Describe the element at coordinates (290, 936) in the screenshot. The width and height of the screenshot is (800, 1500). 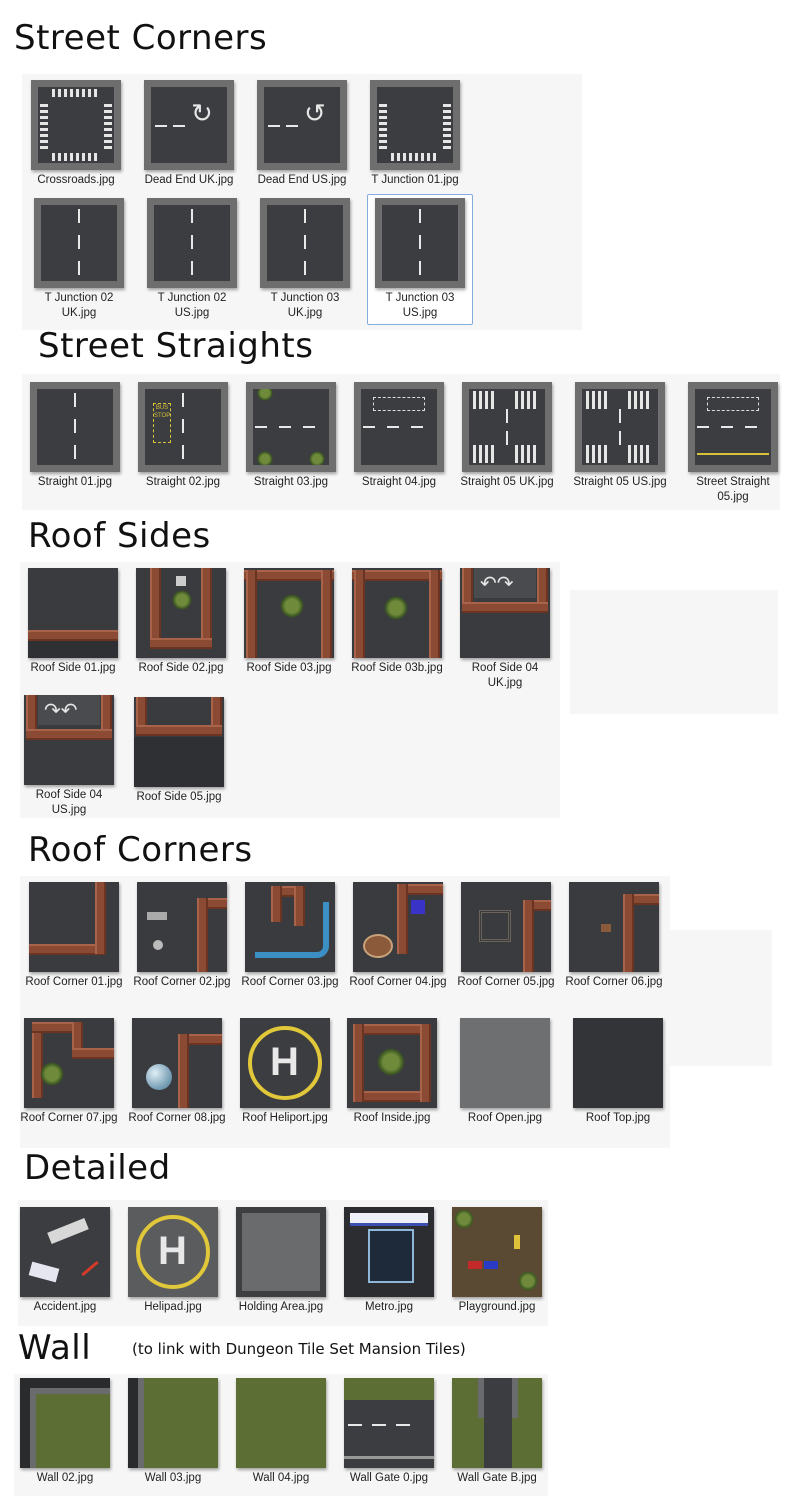
I see `file-item: Roof Corner 03.jpg` at that location.